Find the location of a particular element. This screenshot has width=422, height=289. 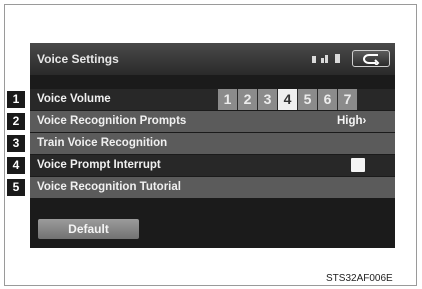

callout-3: 3 is located at coordinates (16, 143).